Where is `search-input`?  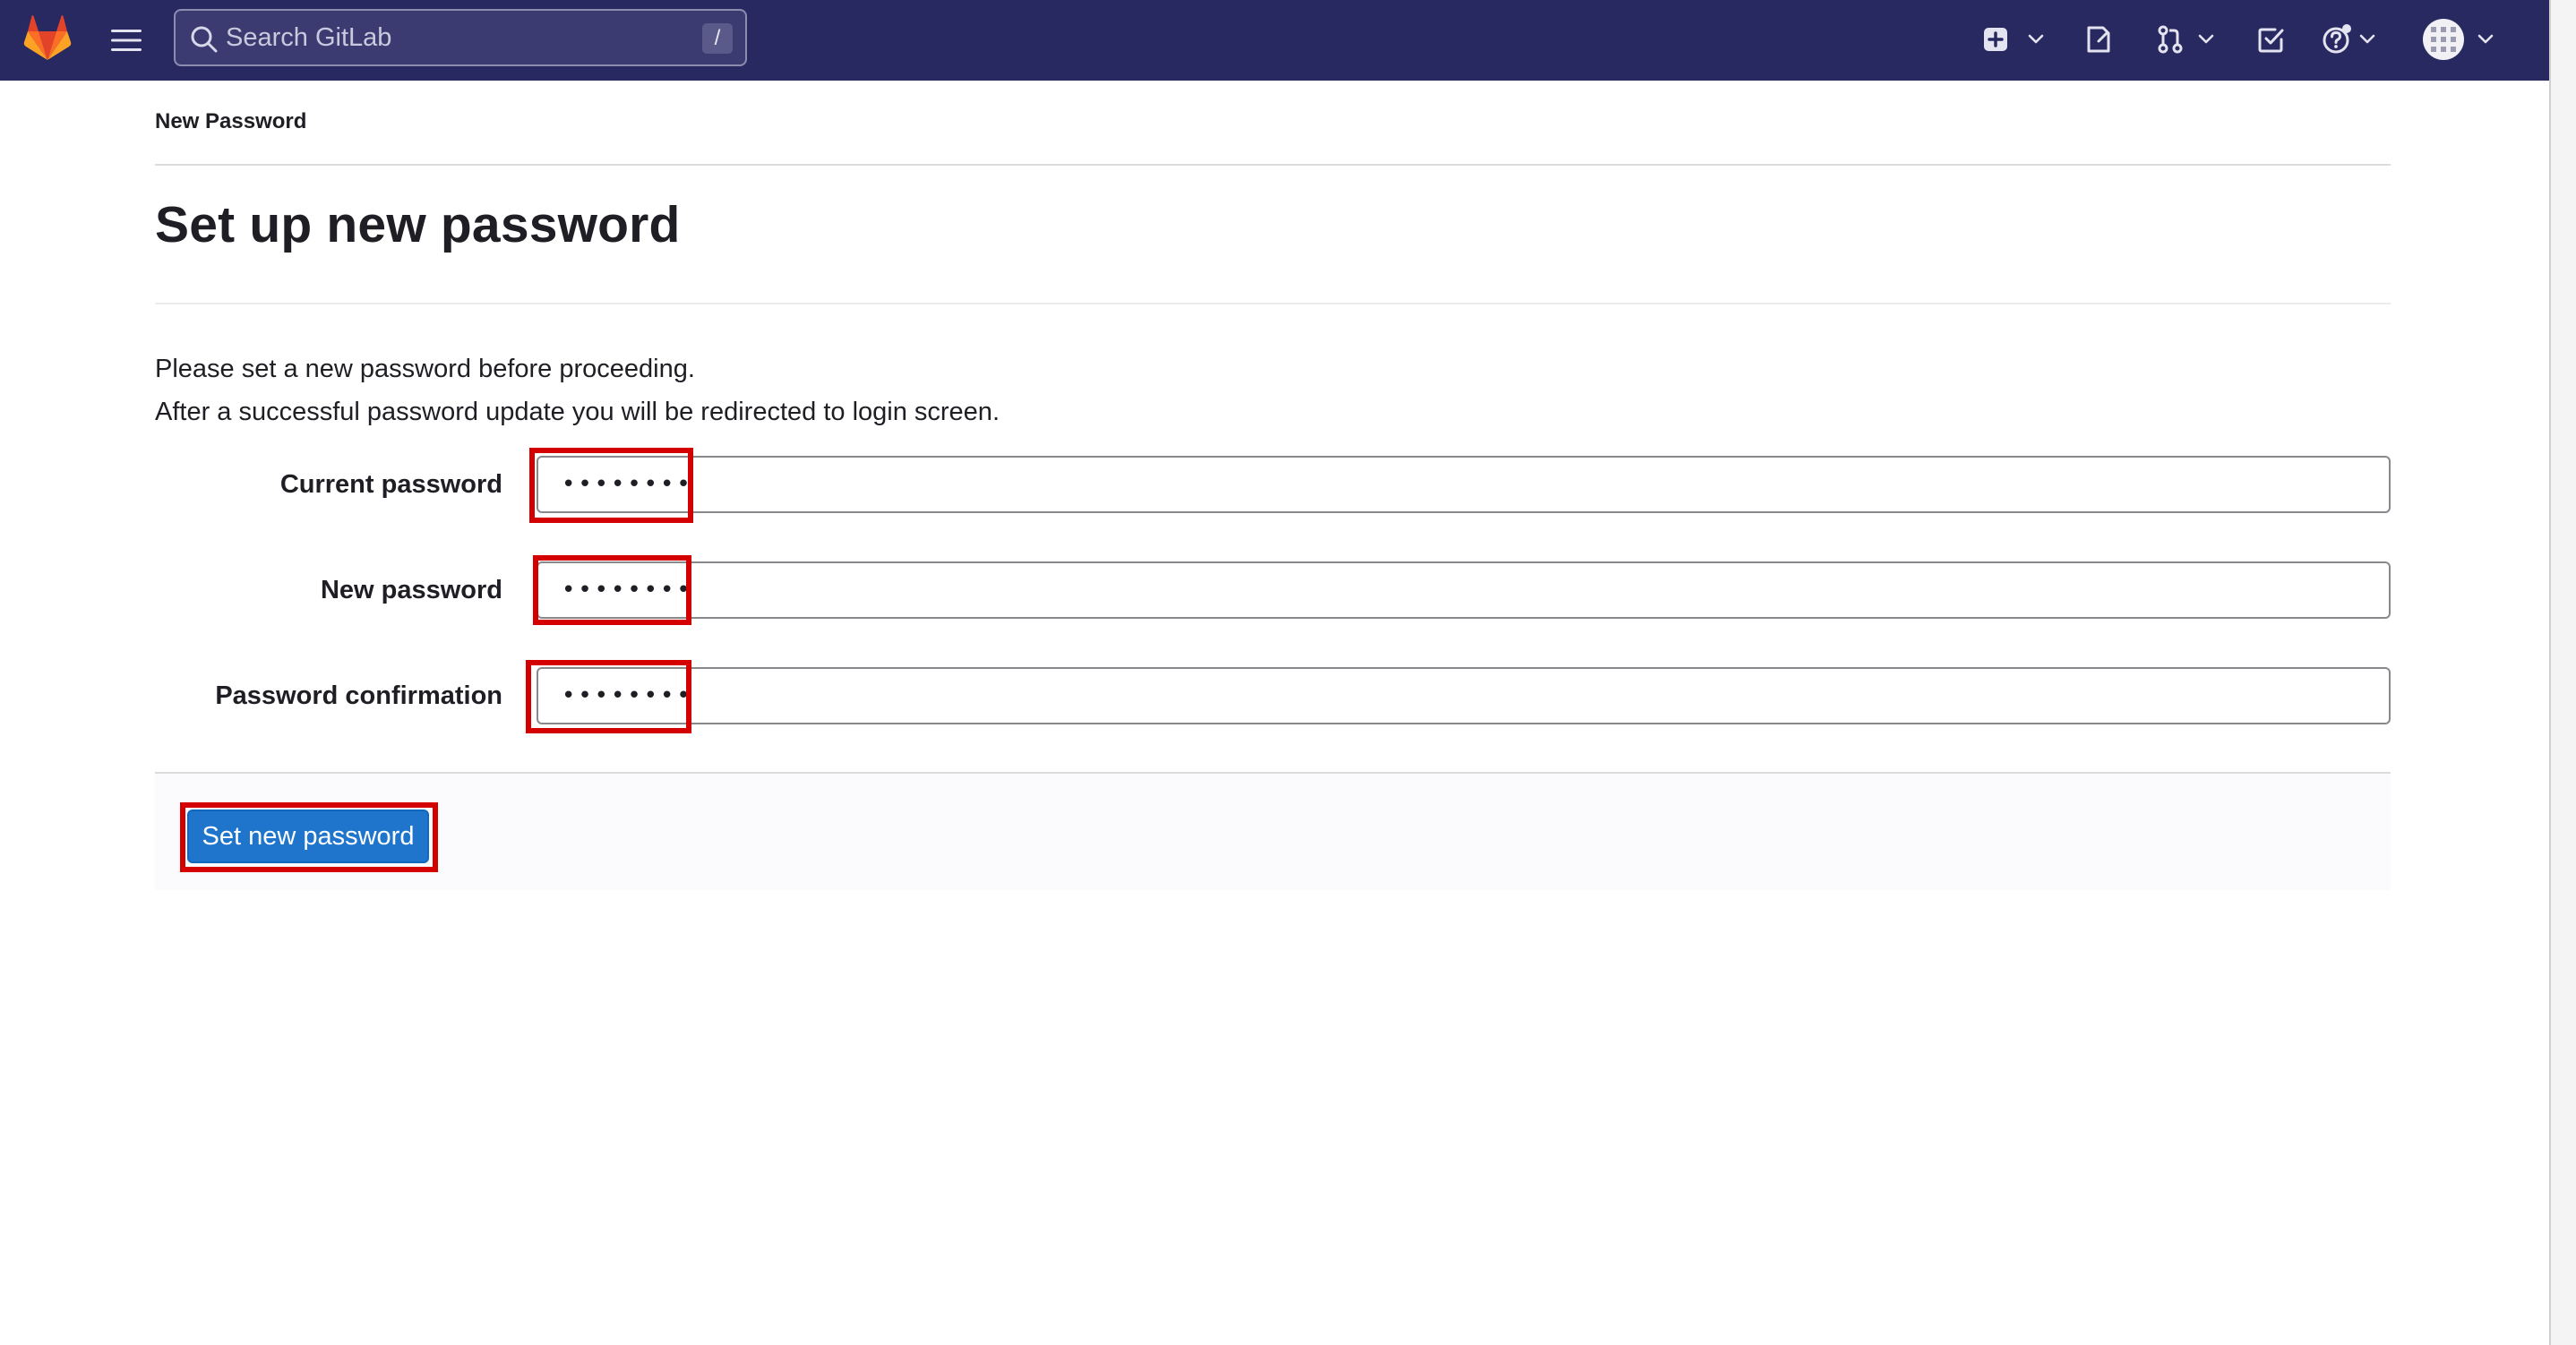 search-input is located at coordinates (448, 37).